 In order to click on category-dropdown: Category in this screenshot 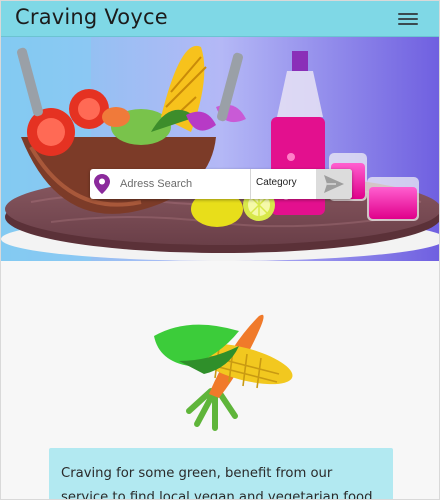, I will do `click(276, 182)`.